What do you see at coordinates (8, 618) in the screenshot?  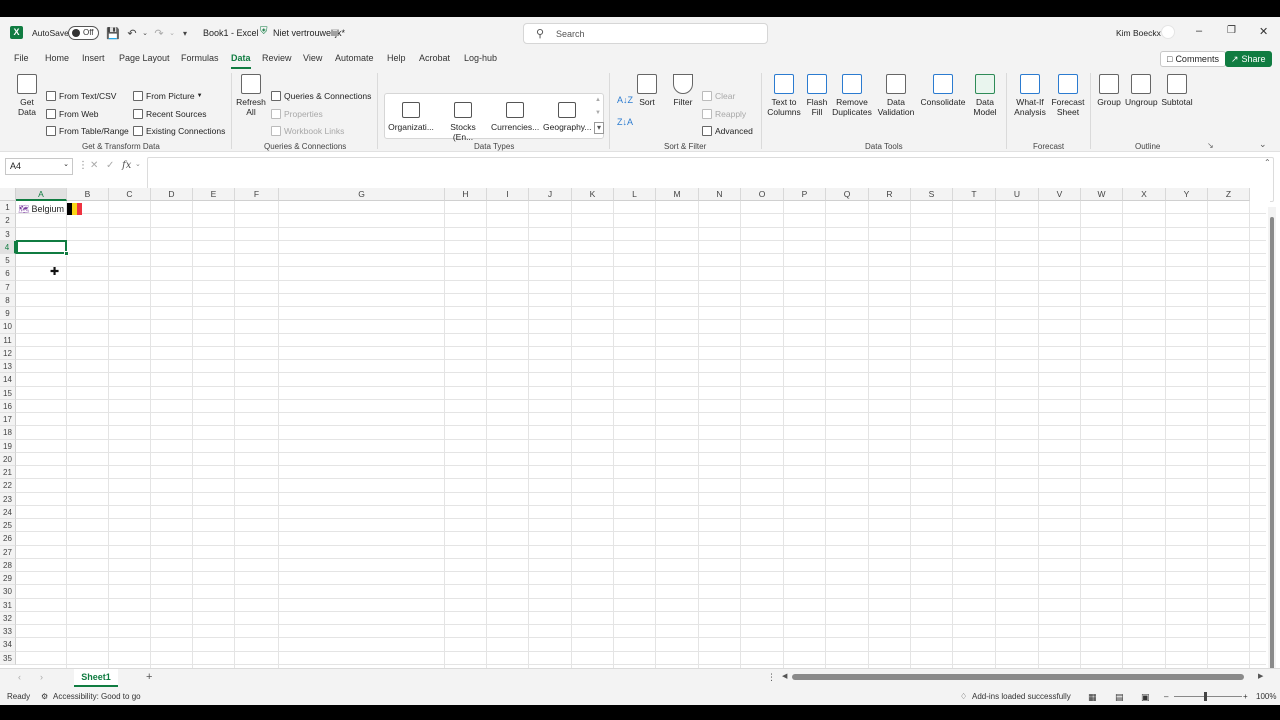 I see `row-header-32: 32` at bounding box center [8, 618].